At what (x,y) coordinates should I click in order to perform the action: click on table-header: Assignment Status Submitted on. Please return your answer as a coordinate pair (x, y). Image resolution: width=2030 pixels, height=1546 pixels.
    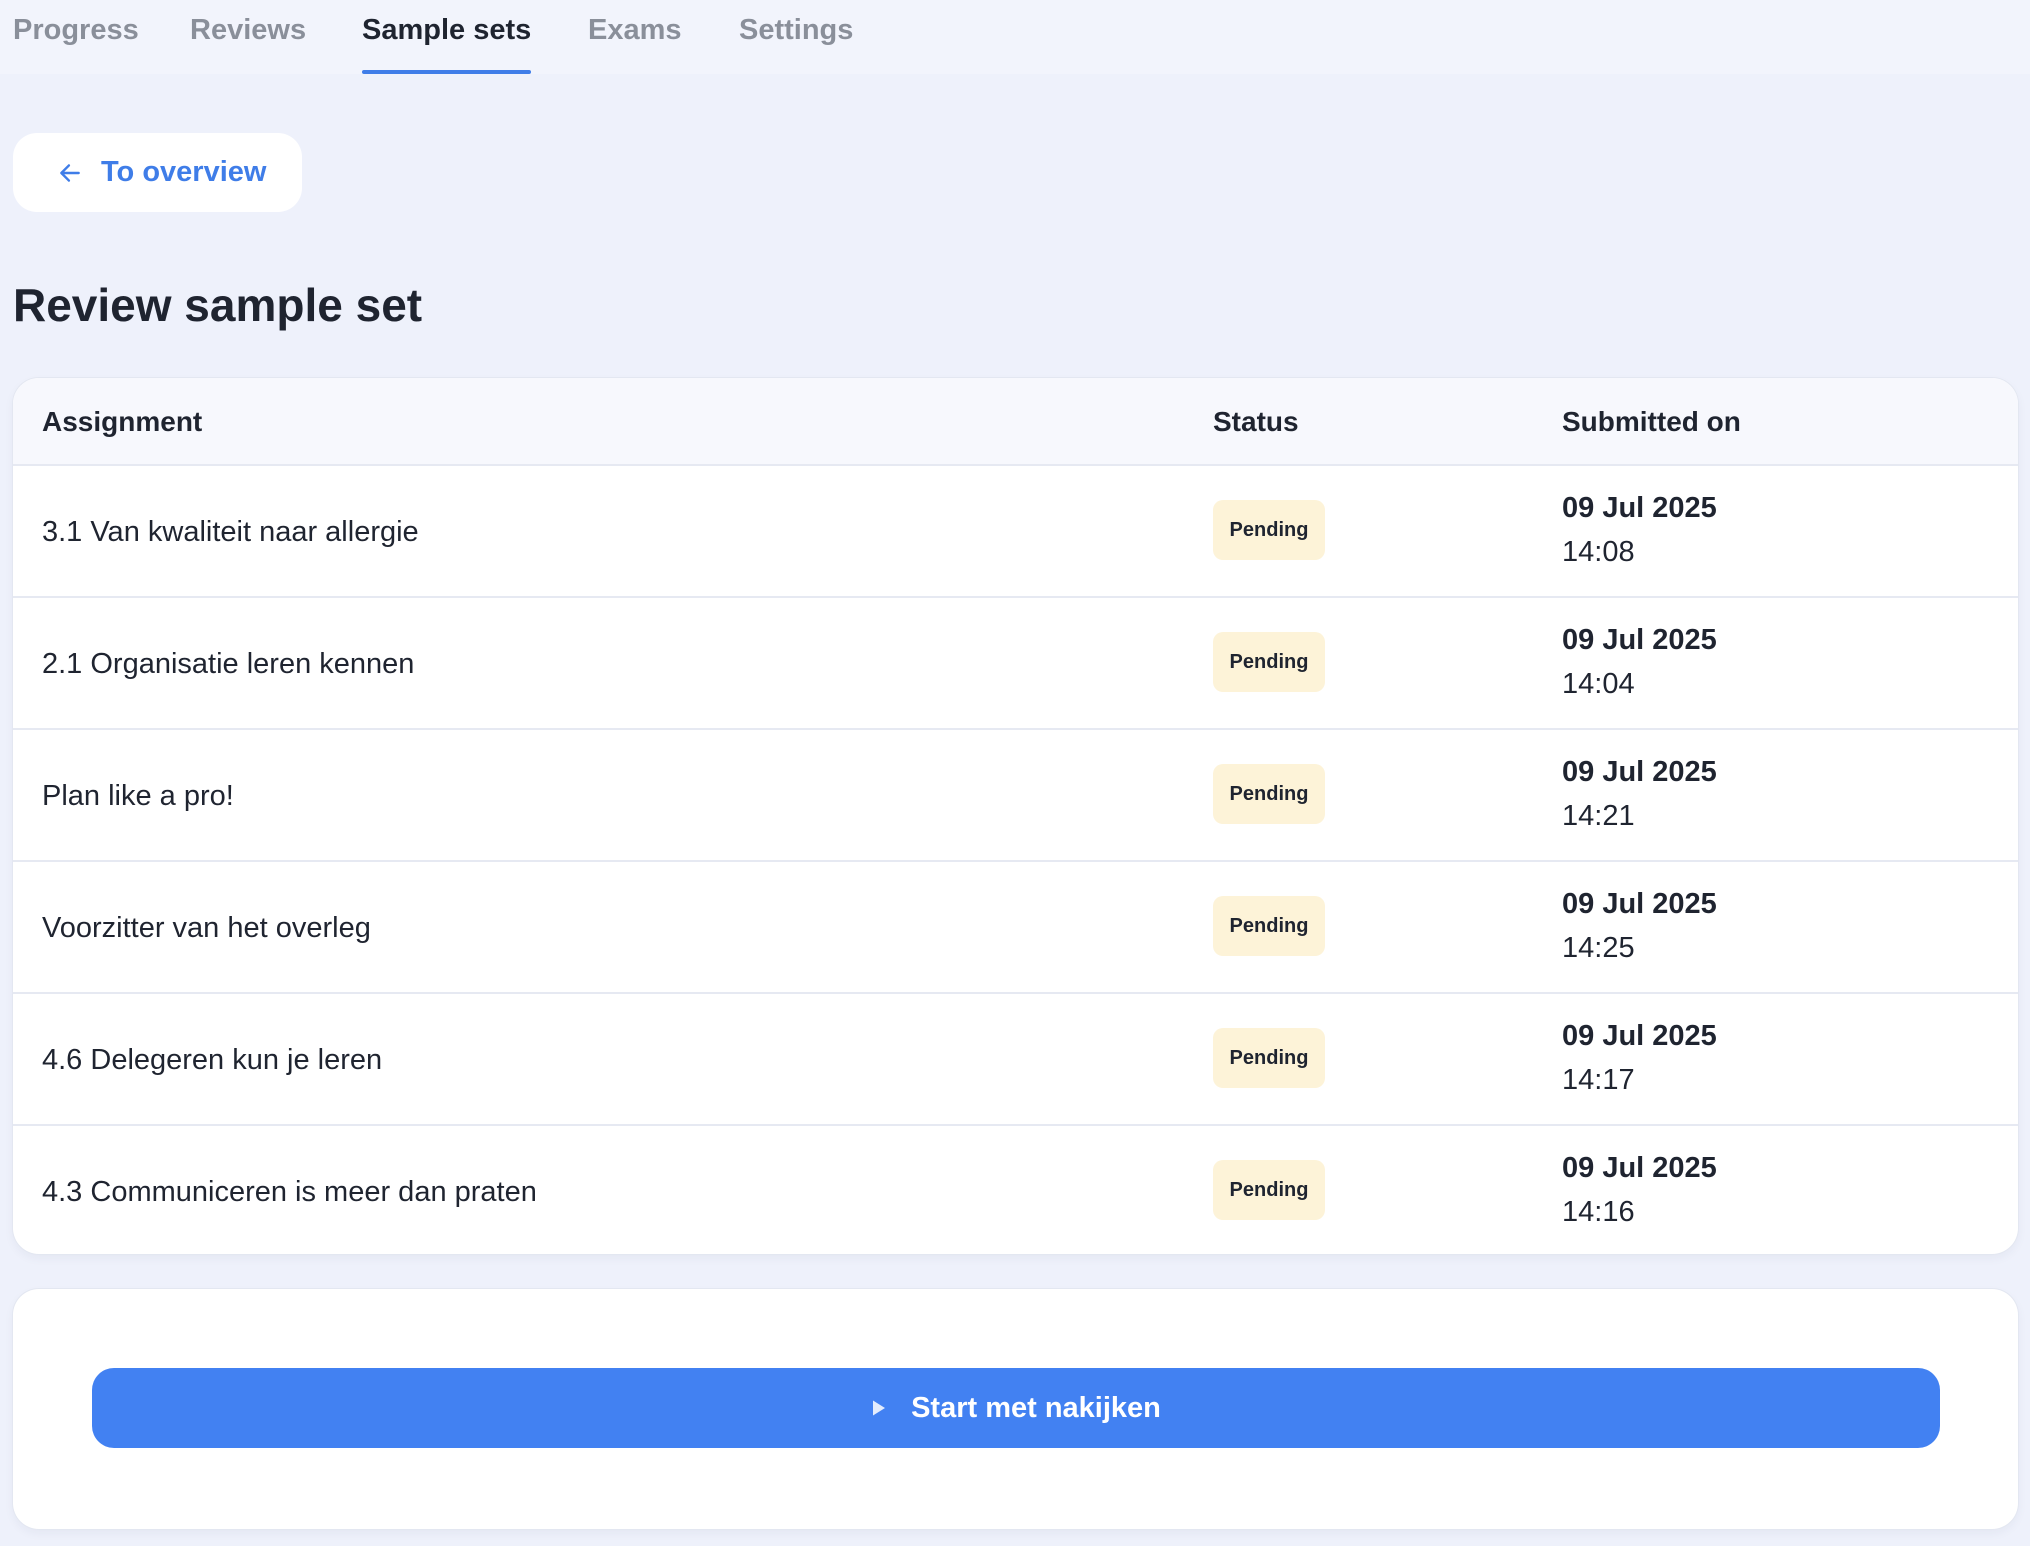
    Looking at the image, I should click on (1015, 422).